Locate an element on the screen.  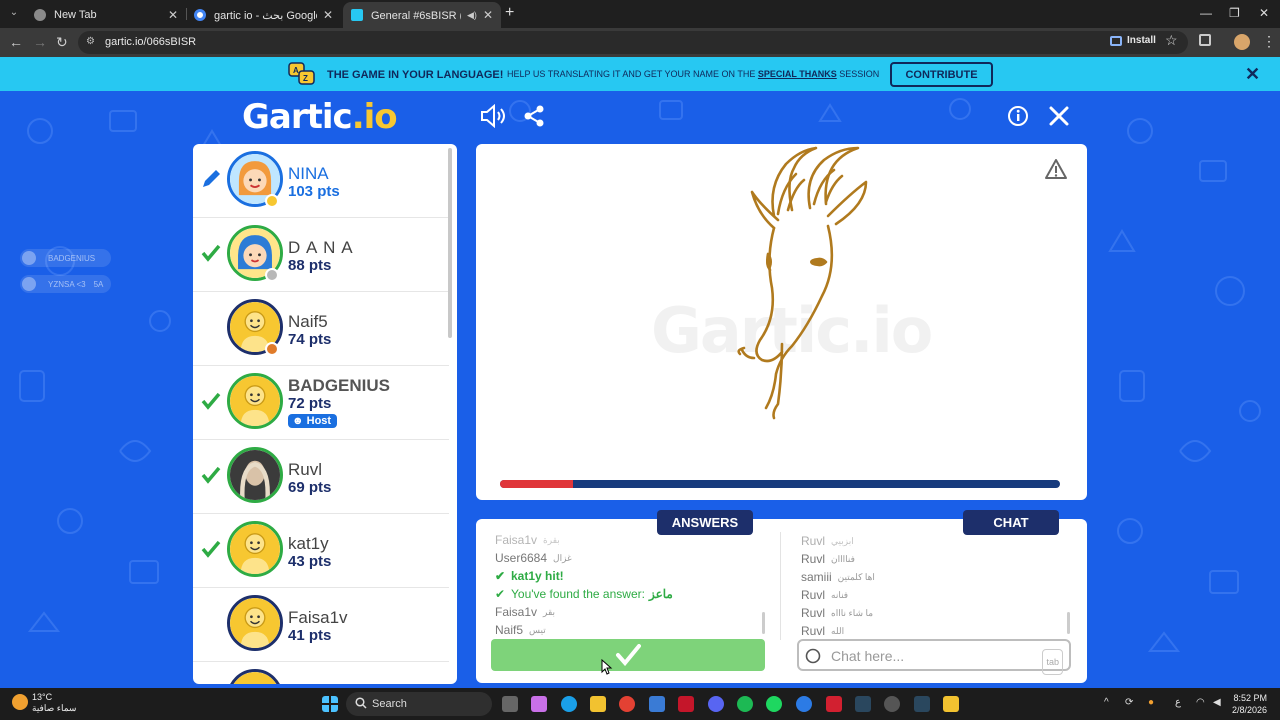
volume-icon: ◀ is located at coordinates (1217, 702).